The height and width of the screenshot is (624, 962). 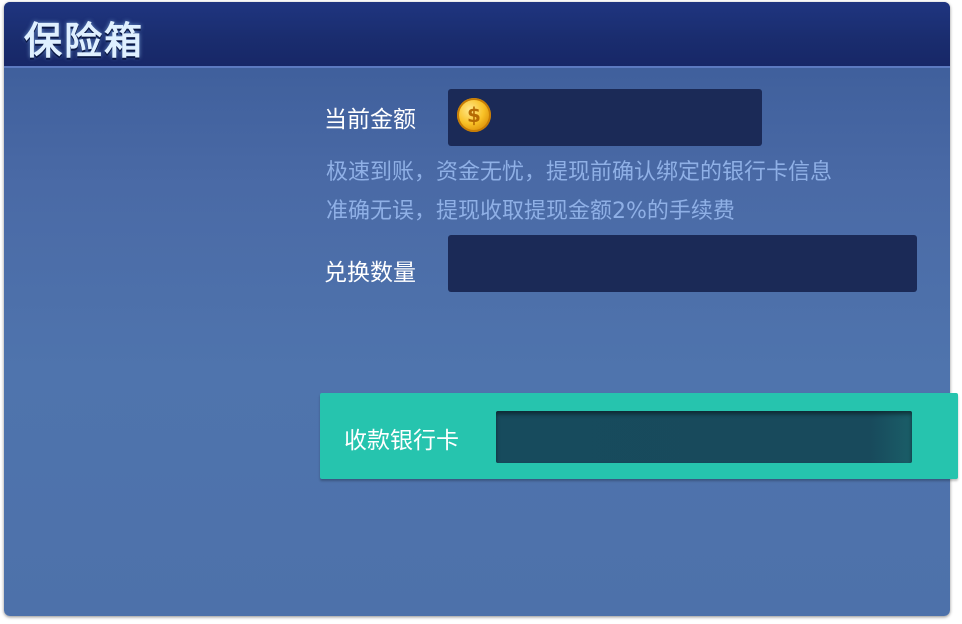 I want to click on exchange-quantity-label: 兑换数量, so click(x=370, y=273).